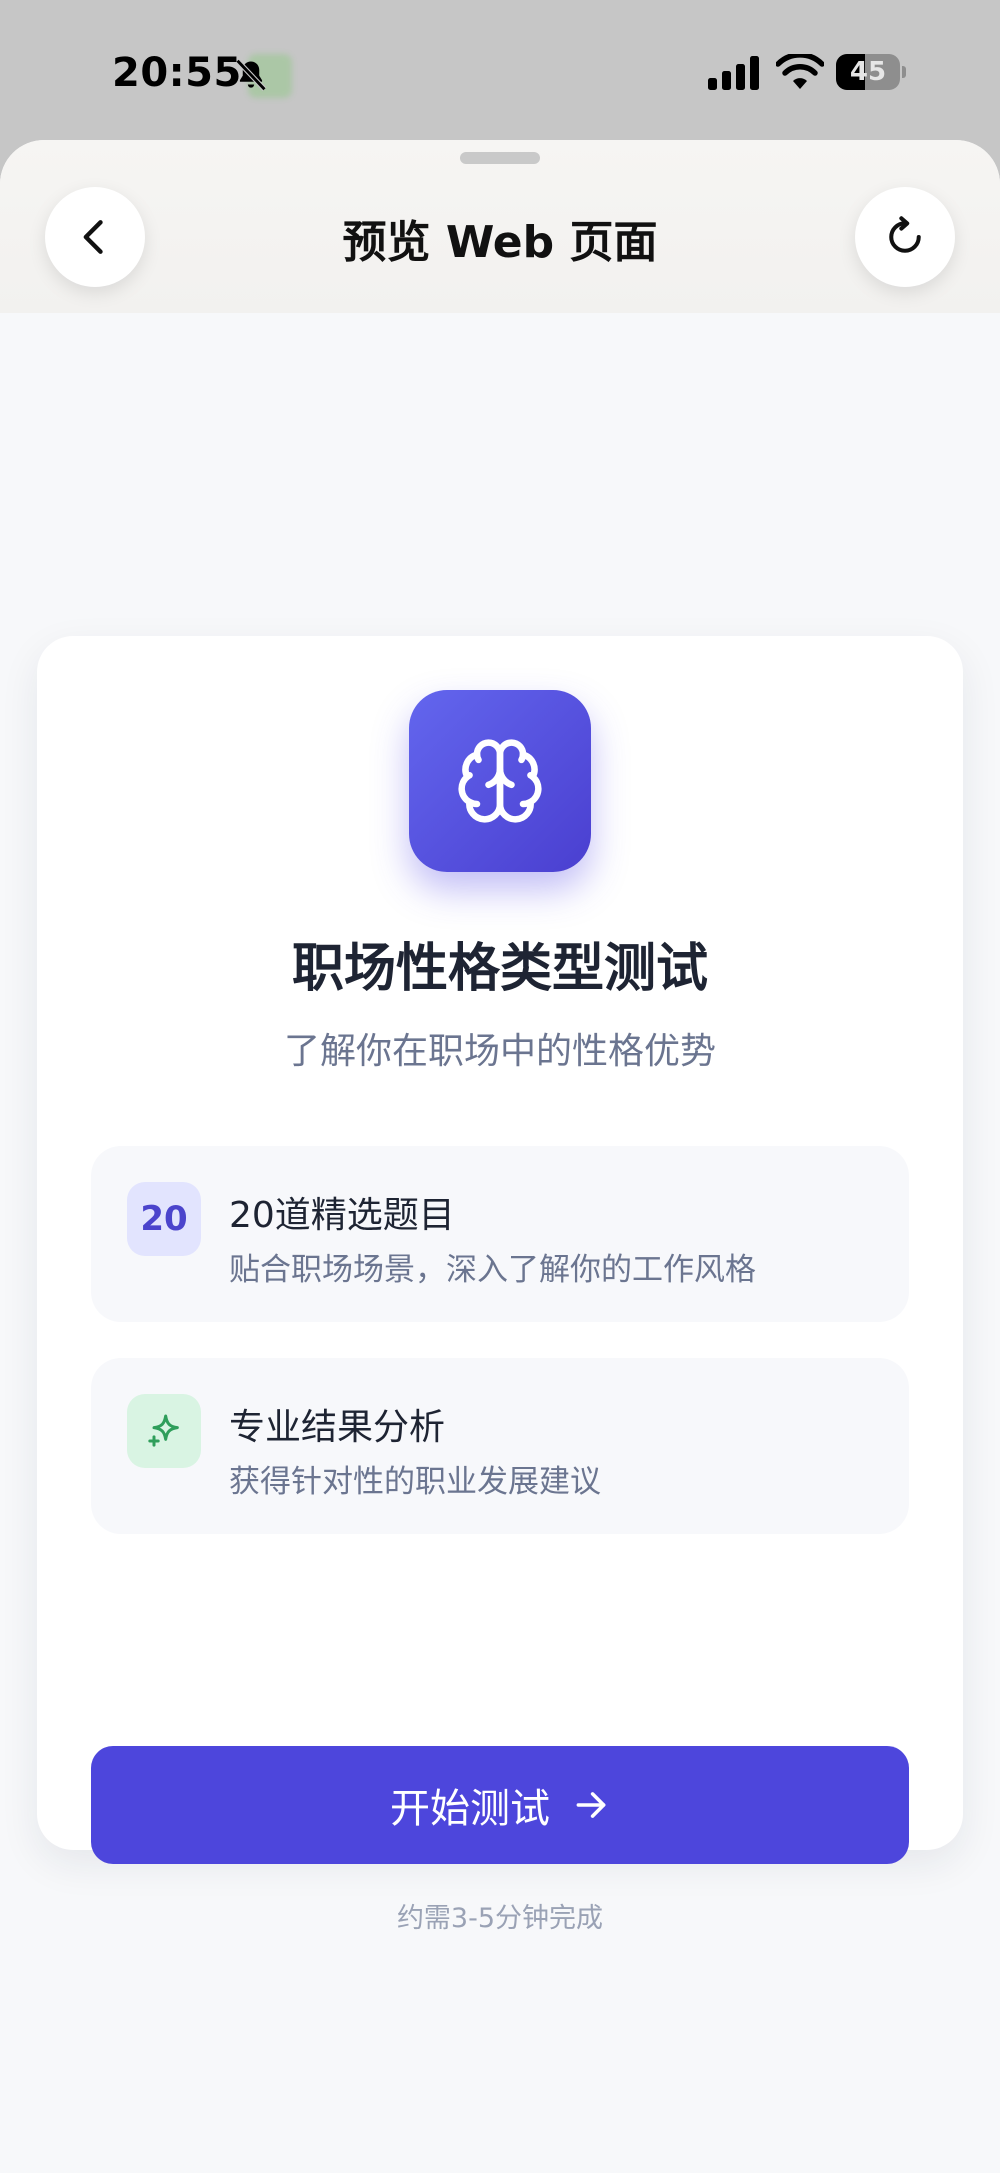 Image resolution: width=1000 pixels, height=2173 pixels. What do you see at coordinates (77, 76) in the screenshot?
I see `blurred-background-text` at bounding box center [77, 76].